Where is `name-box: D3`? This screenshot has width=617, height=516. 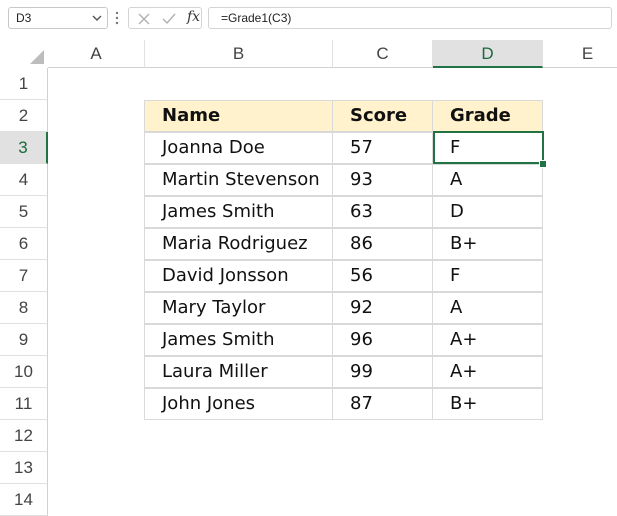 name-box: D3 is located at coordinates (58, 18).